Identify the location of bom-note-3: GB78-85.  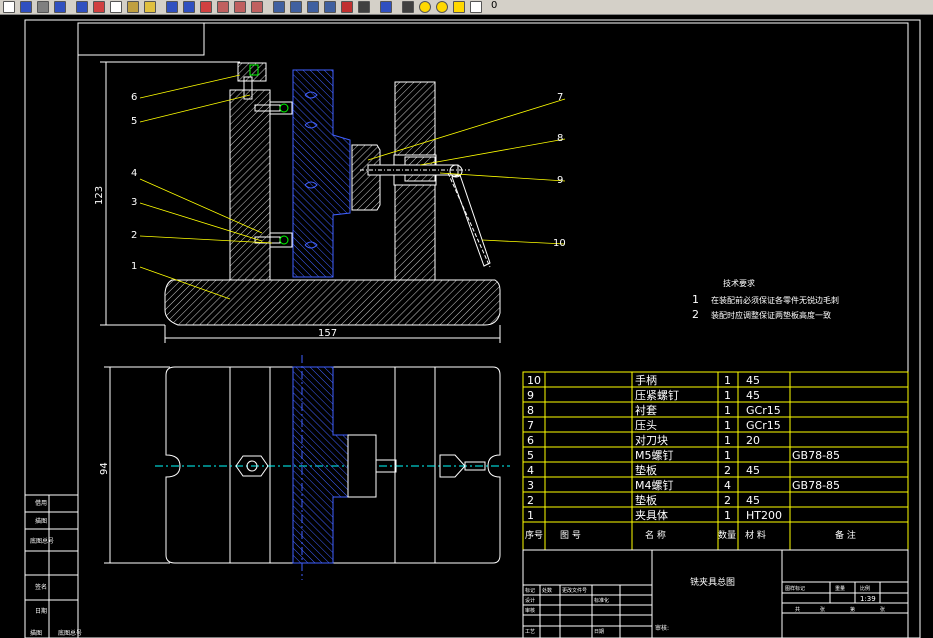
(816, 485).